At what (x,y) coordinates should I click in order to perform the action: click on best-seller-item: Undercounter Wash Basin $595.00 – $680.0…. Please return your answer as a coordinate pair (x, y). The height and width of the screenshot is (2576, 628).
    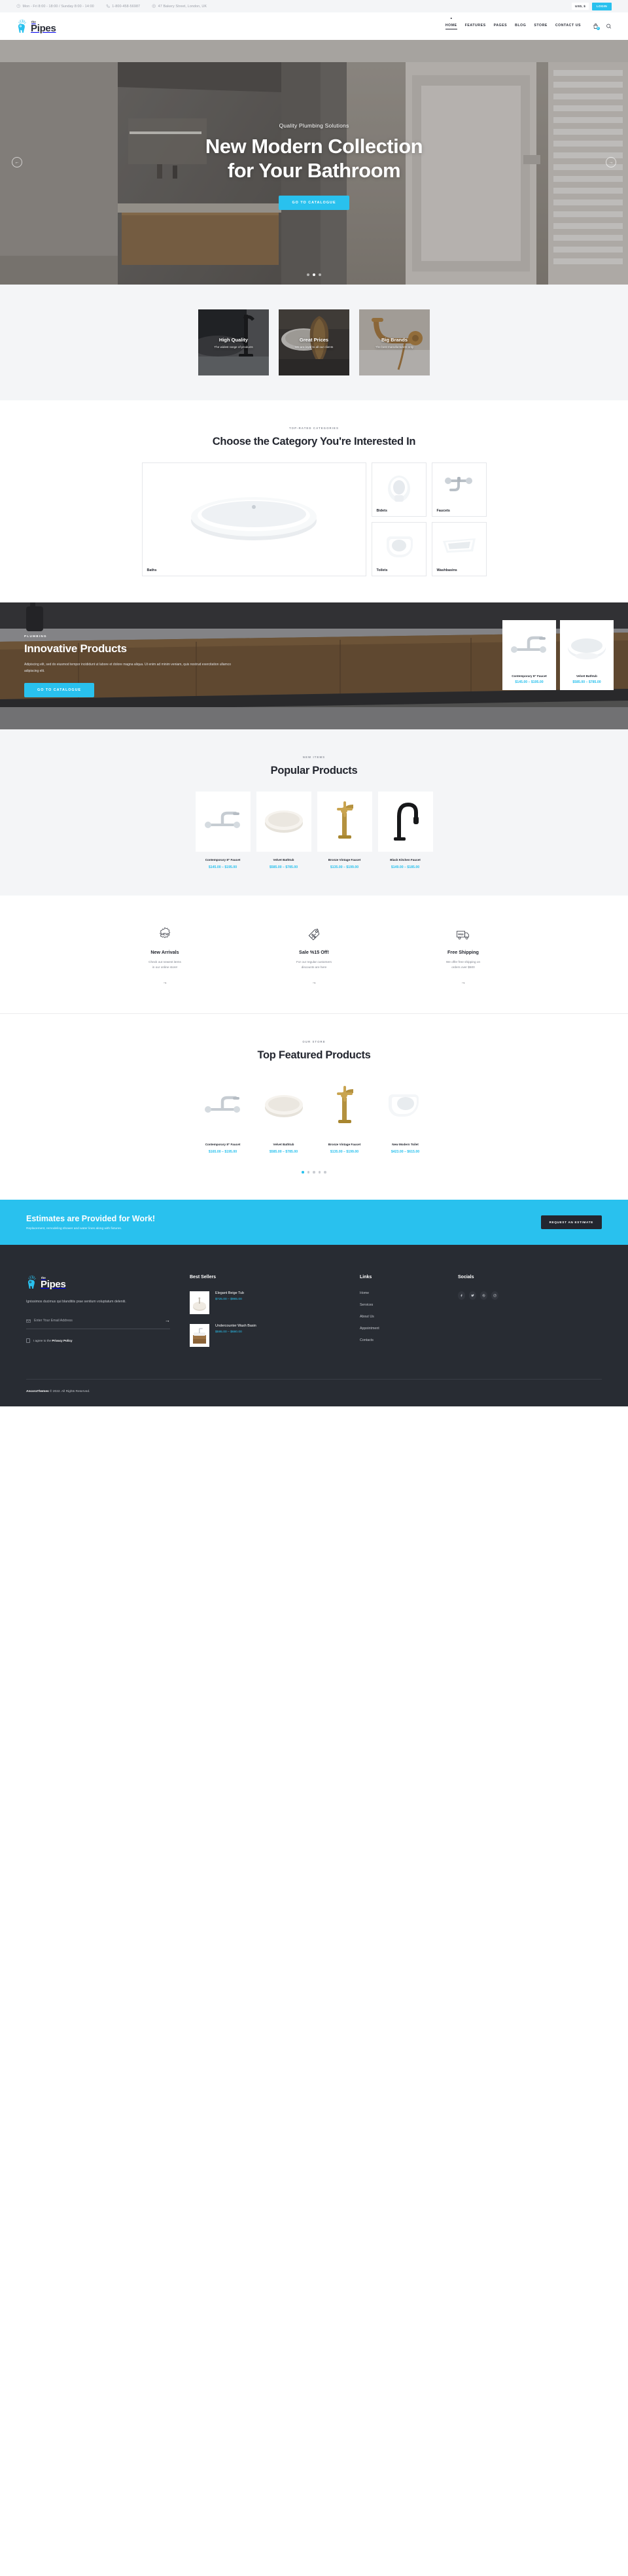
    Looking at the image, I should click on (275, 1336).